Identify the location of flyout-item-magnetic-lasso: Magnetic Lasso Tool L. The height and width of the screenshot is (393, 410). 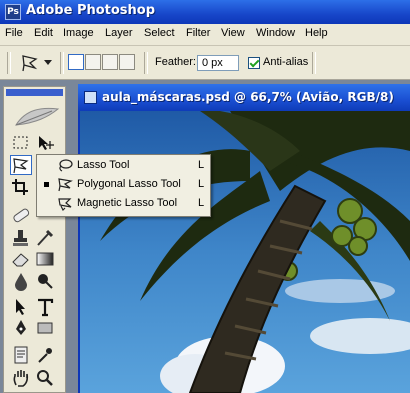
(123, 203).